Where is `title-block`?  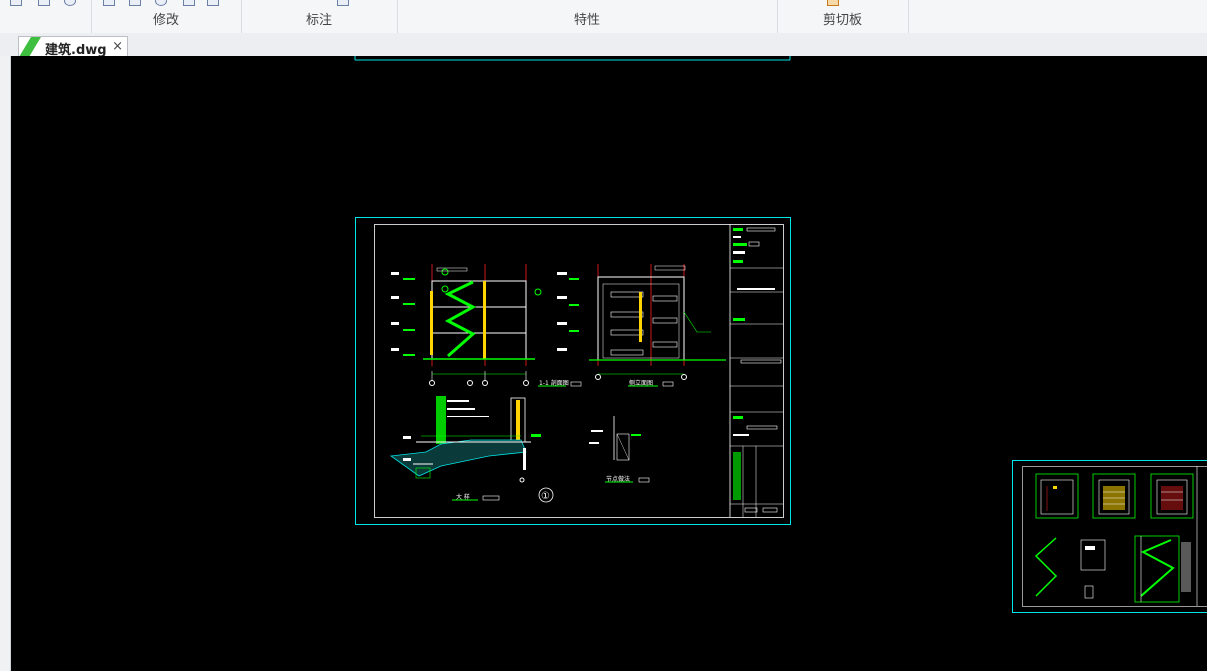 title-block is located at coordinates (756, 370).